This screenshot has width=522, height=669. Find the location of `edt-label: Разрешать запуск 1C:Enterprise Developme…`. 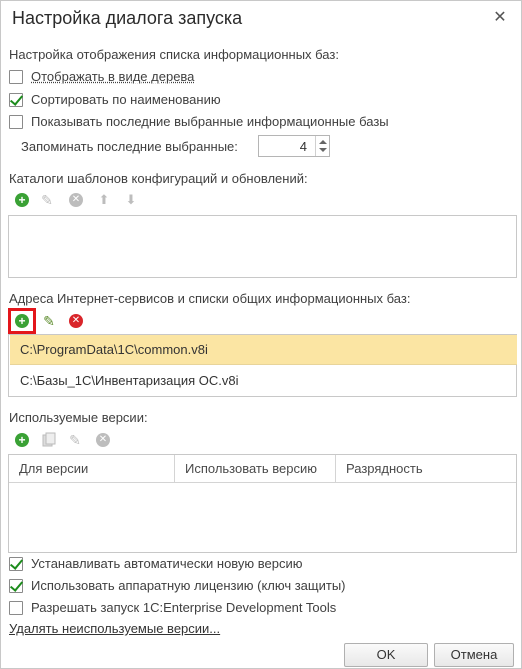

edt-label: Разрешать запуск 1C:Enterprise Developme… is located at coordinates (184, 607).